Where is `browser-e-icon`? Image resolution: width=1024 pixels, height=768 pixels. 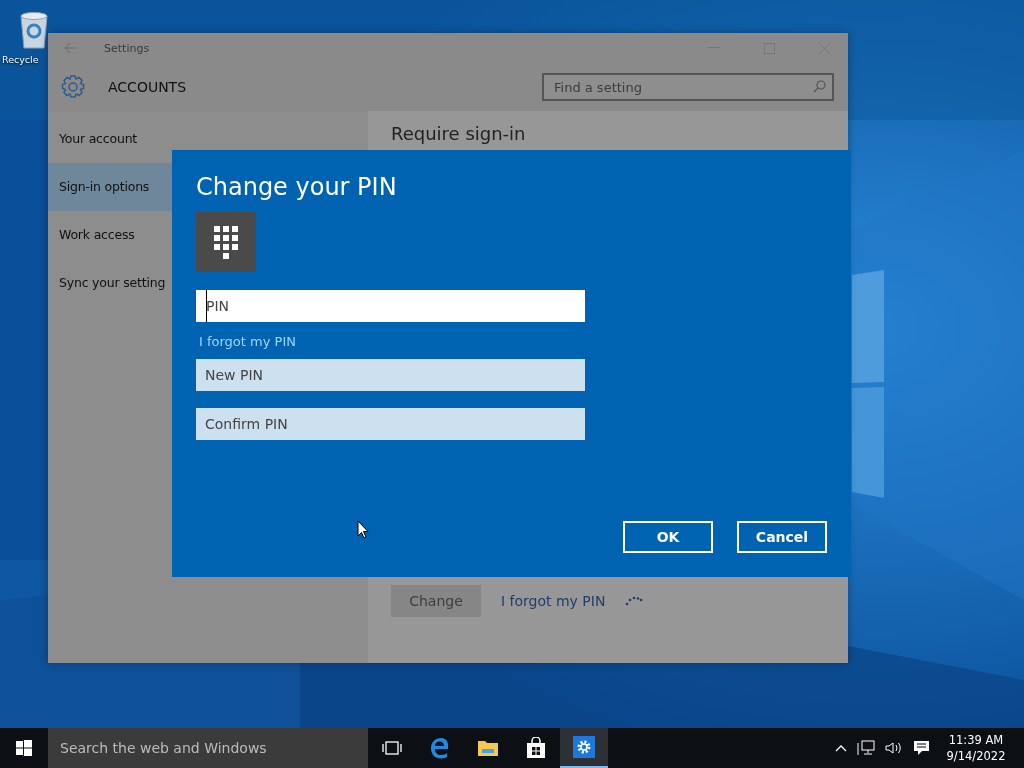
browser-e-icon is located at coordinates (440, 748).